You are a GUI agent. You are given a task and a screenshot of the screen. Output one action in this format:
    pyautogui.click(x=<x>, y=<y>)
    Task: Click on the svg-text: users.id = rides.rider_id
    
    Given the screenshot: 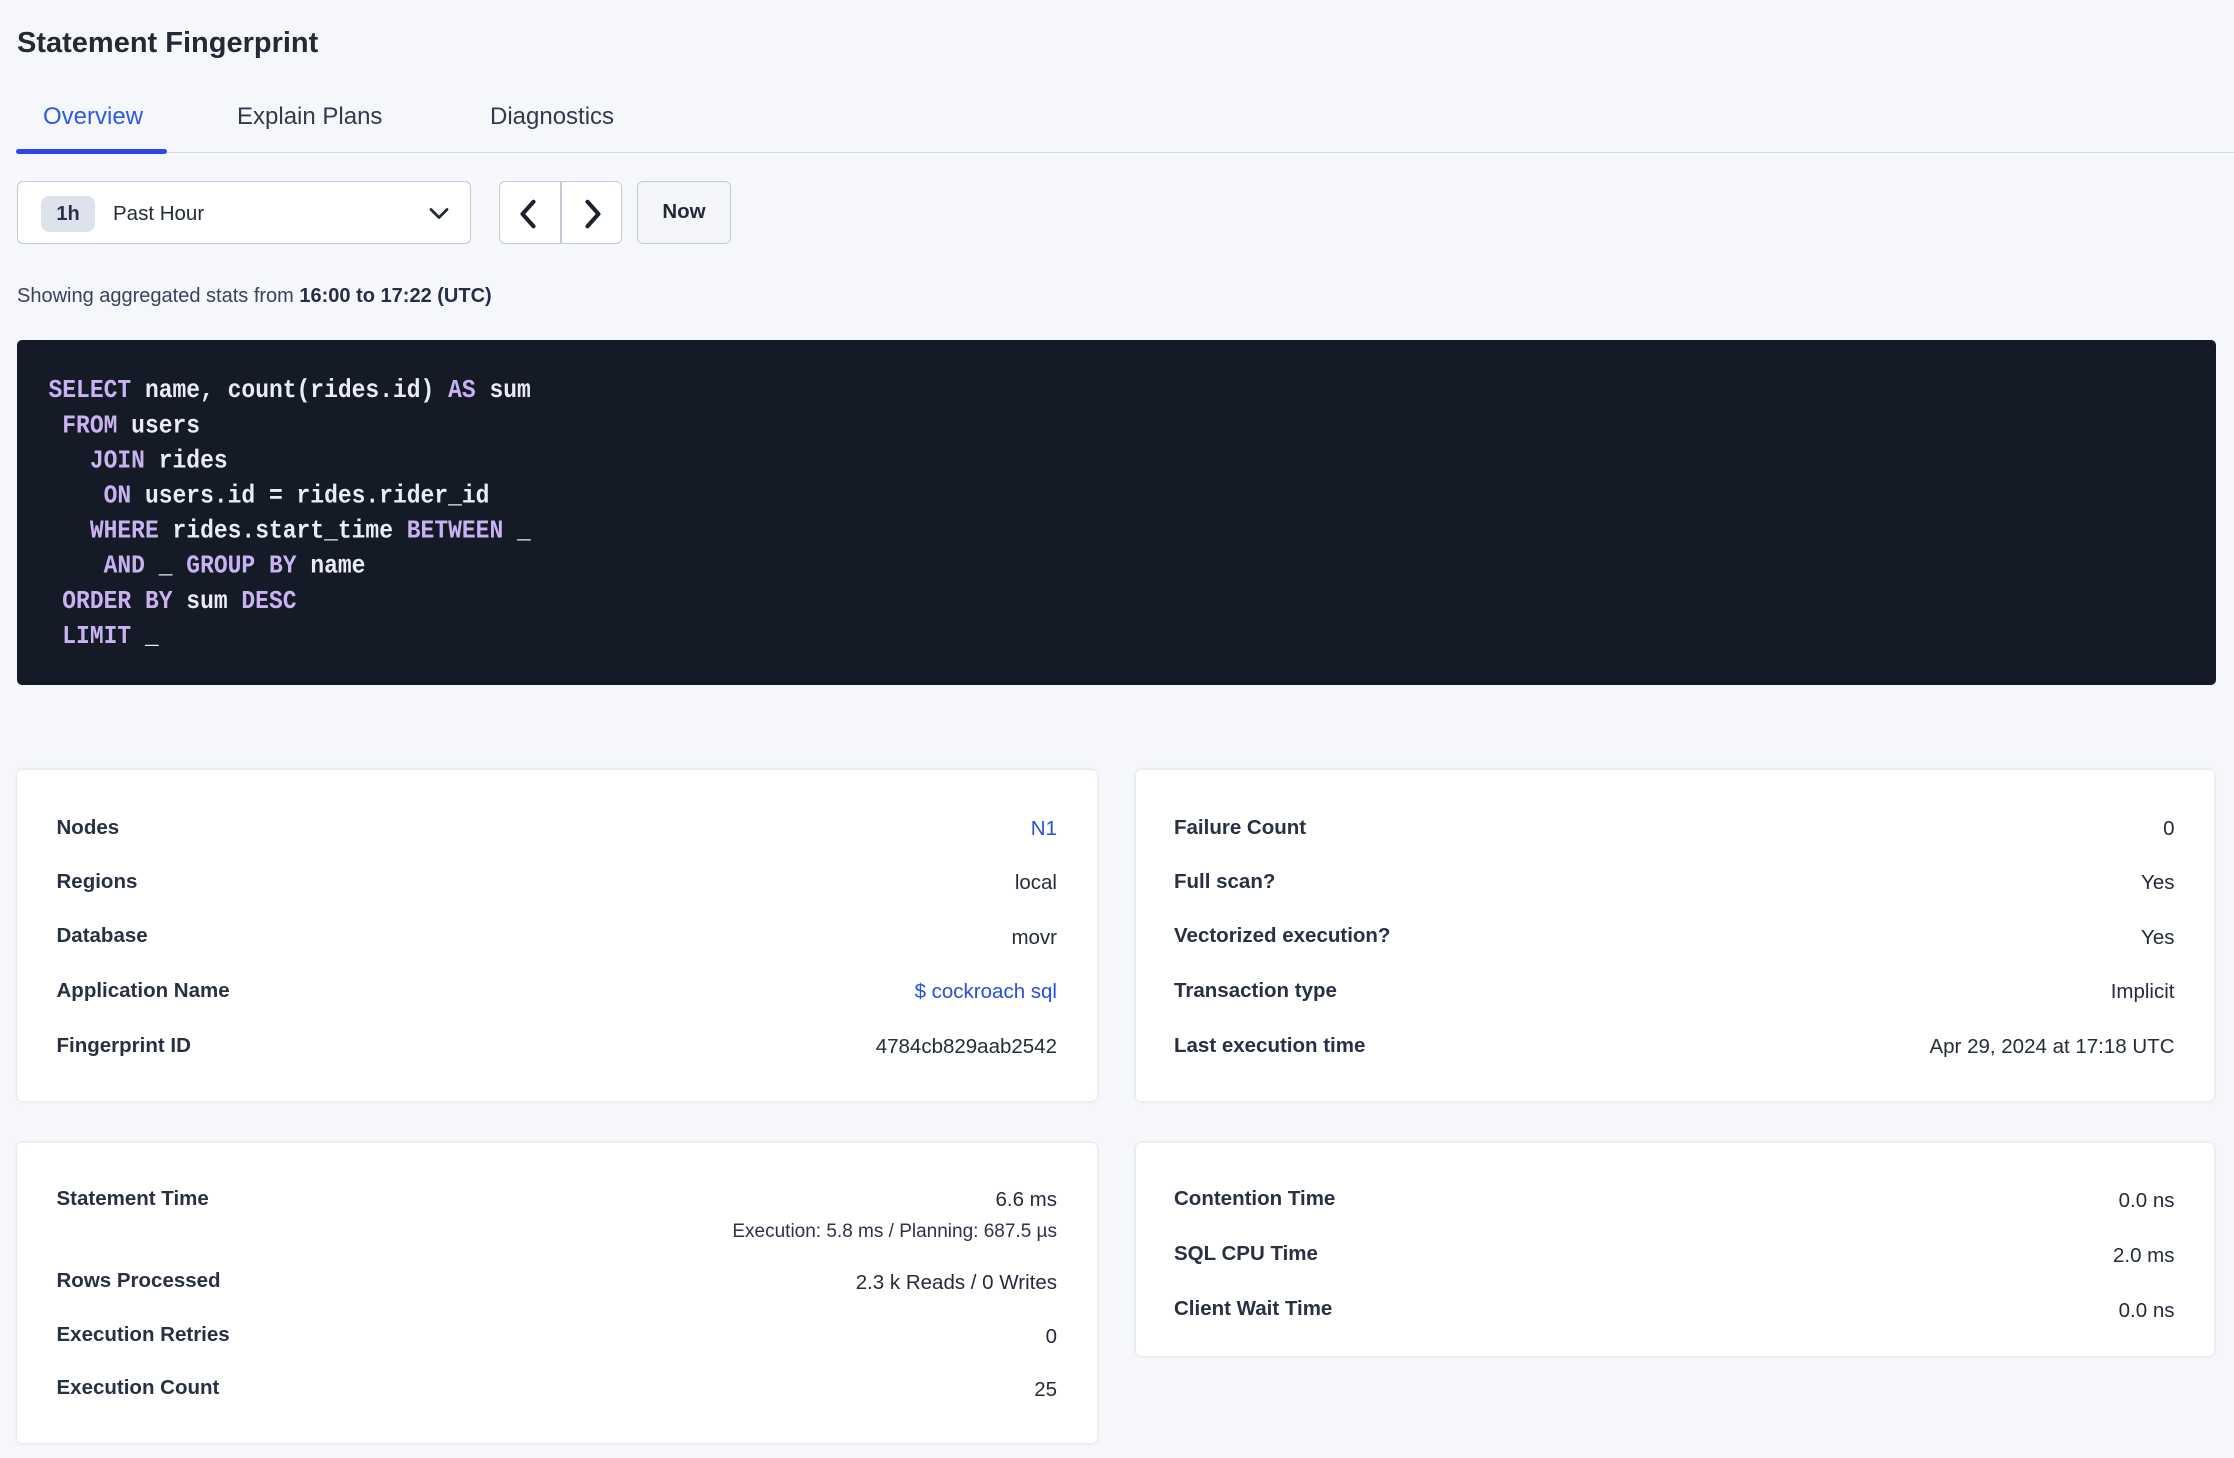 What is the action you would take?
    pyautogui.click(x=317, y=496)
    